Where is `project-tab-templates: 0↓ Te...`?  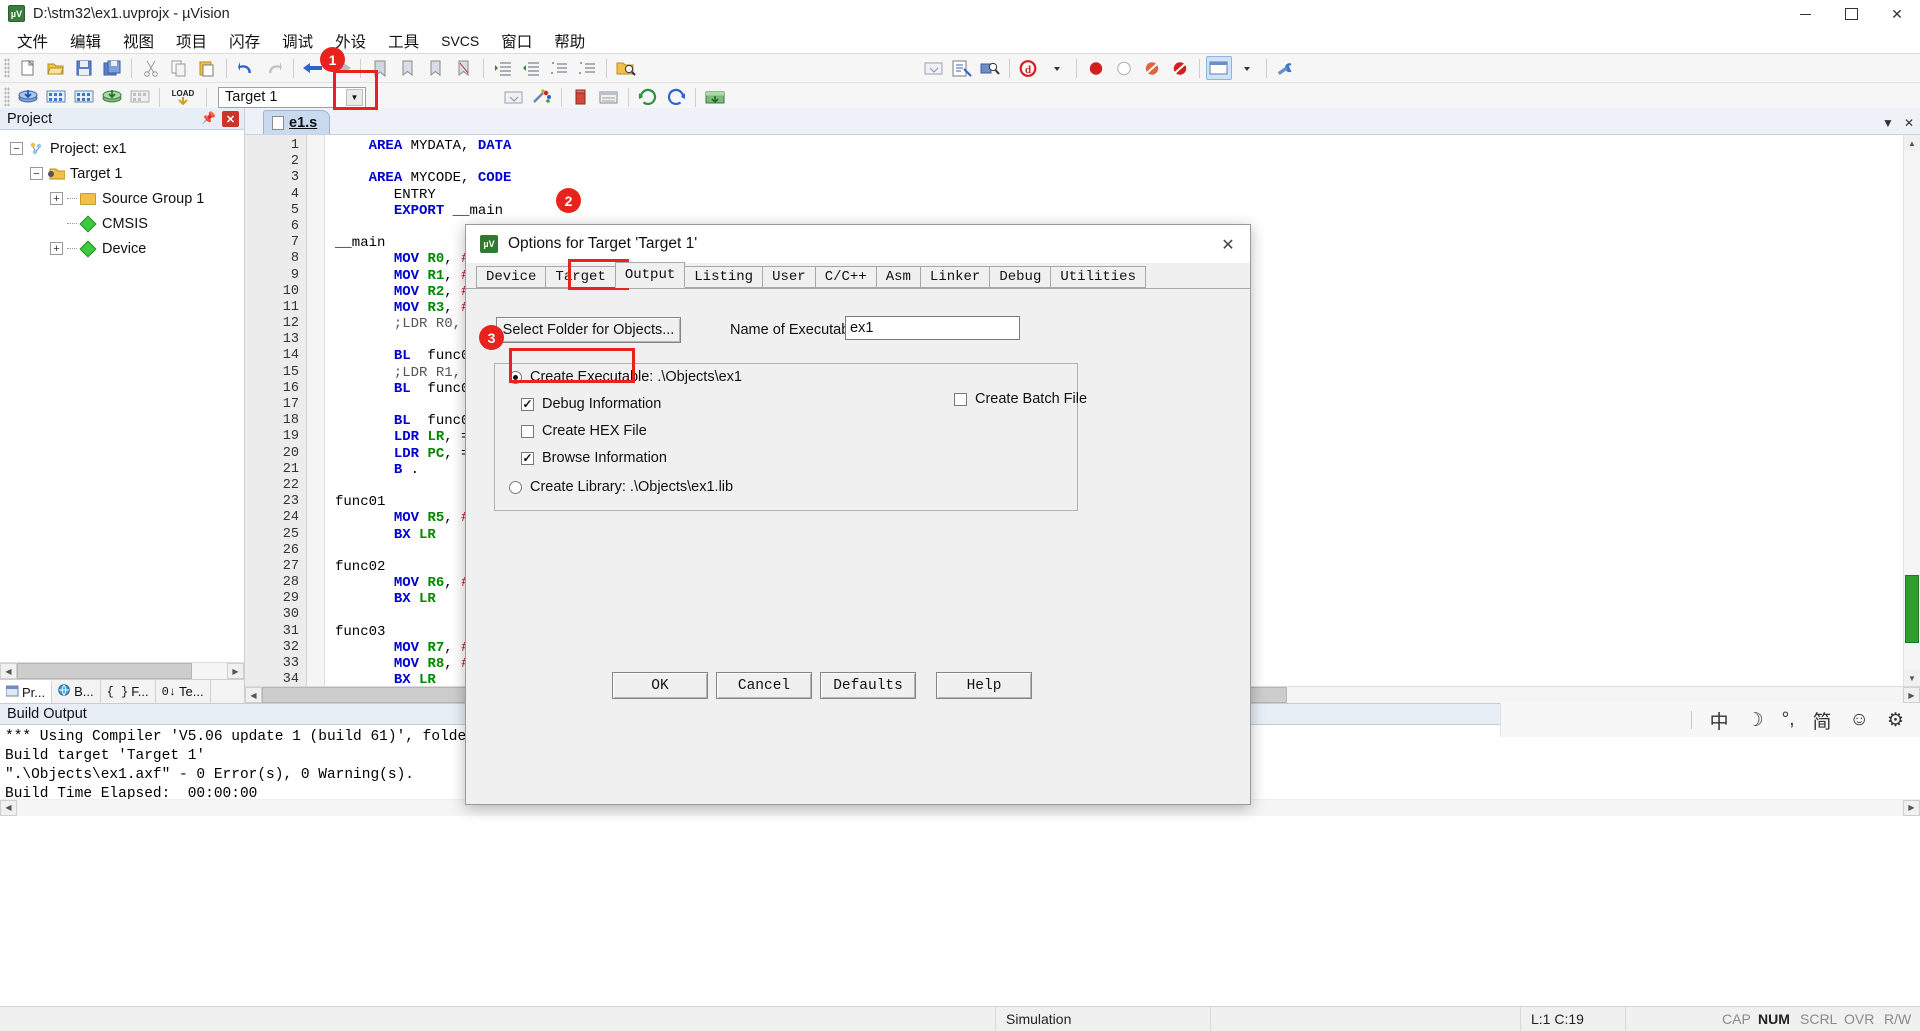 project-tab-templates: 0↓ Te... is located at coordinates (183, 691).